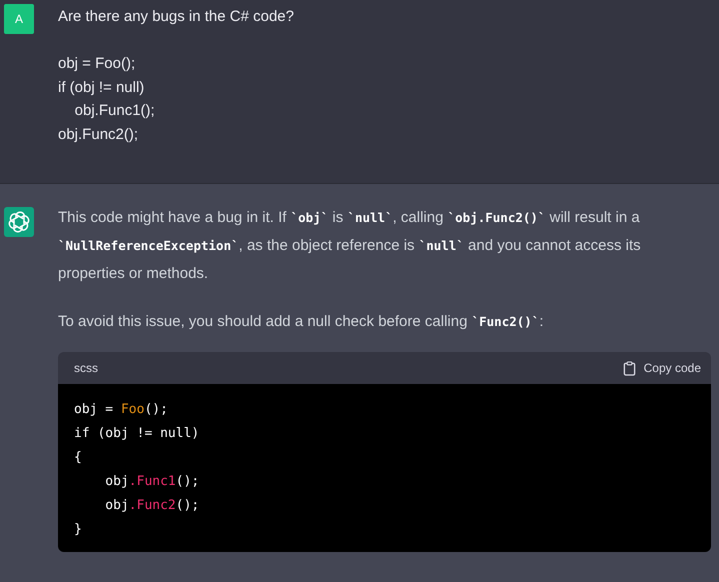 The height and width of the screenshot is (582, 719). Describe the element at coordinates (629, 368) in the screenshot. I see `clipboard-icon` at that location.